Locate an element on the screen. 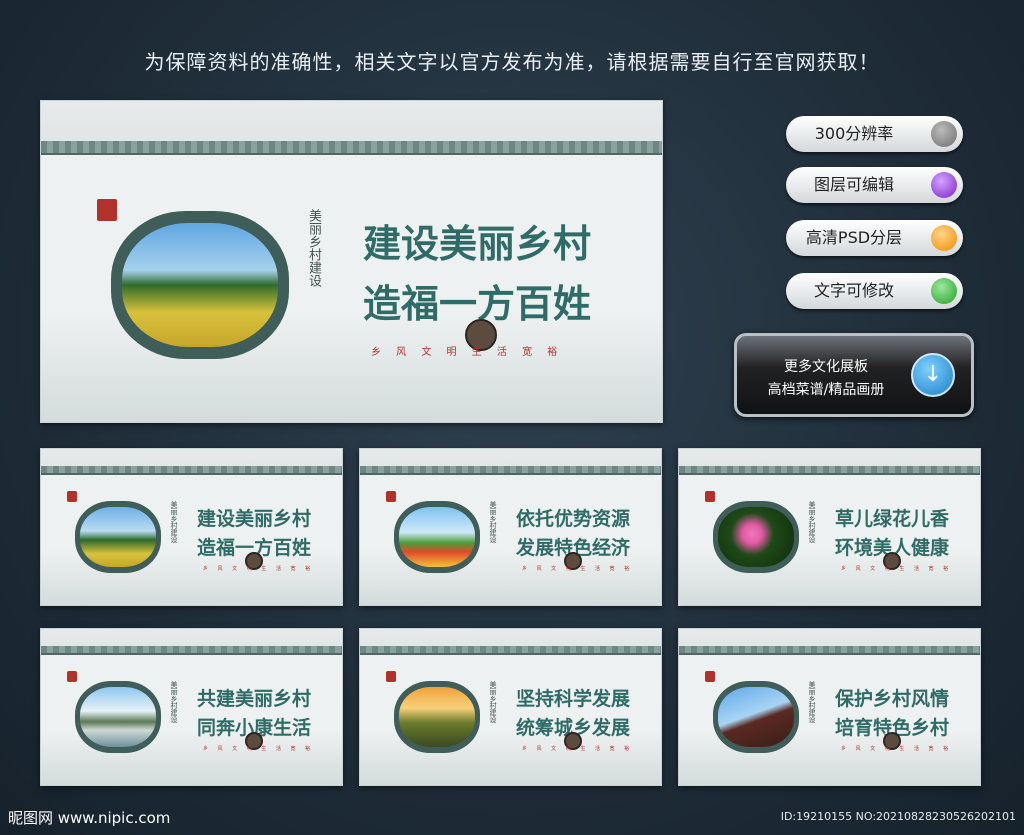 This screenshot has height=835, width=1024. board-preview: 美丽乡村建设 保护乡村风情 培育特色乡村 乡 风 文 明 生 活 宽 裕 is located at coordinates (829, 707).